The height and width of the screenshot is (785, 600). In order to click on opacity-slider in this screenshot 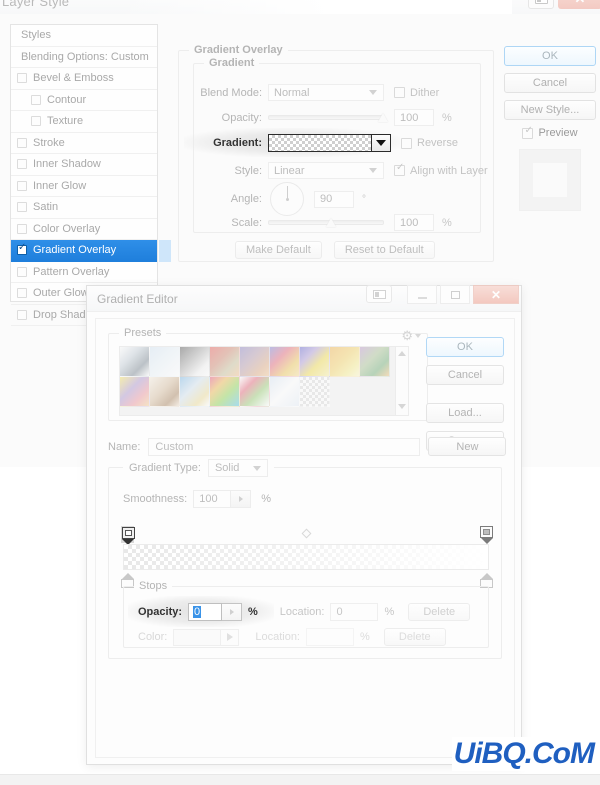, I will do `click(328, 117)`.